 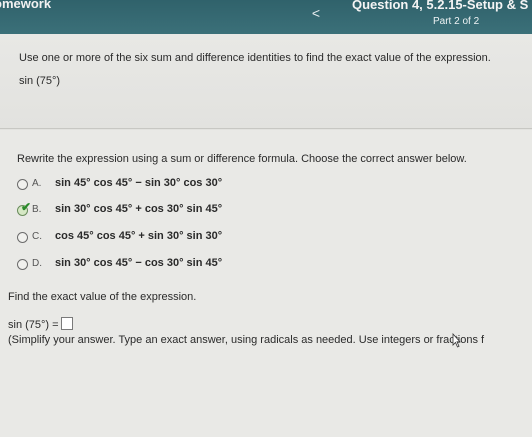 I want to click on option-formula: cos 45° cos 45° + sin 30° sin 30°, so click(x=139, y=236).